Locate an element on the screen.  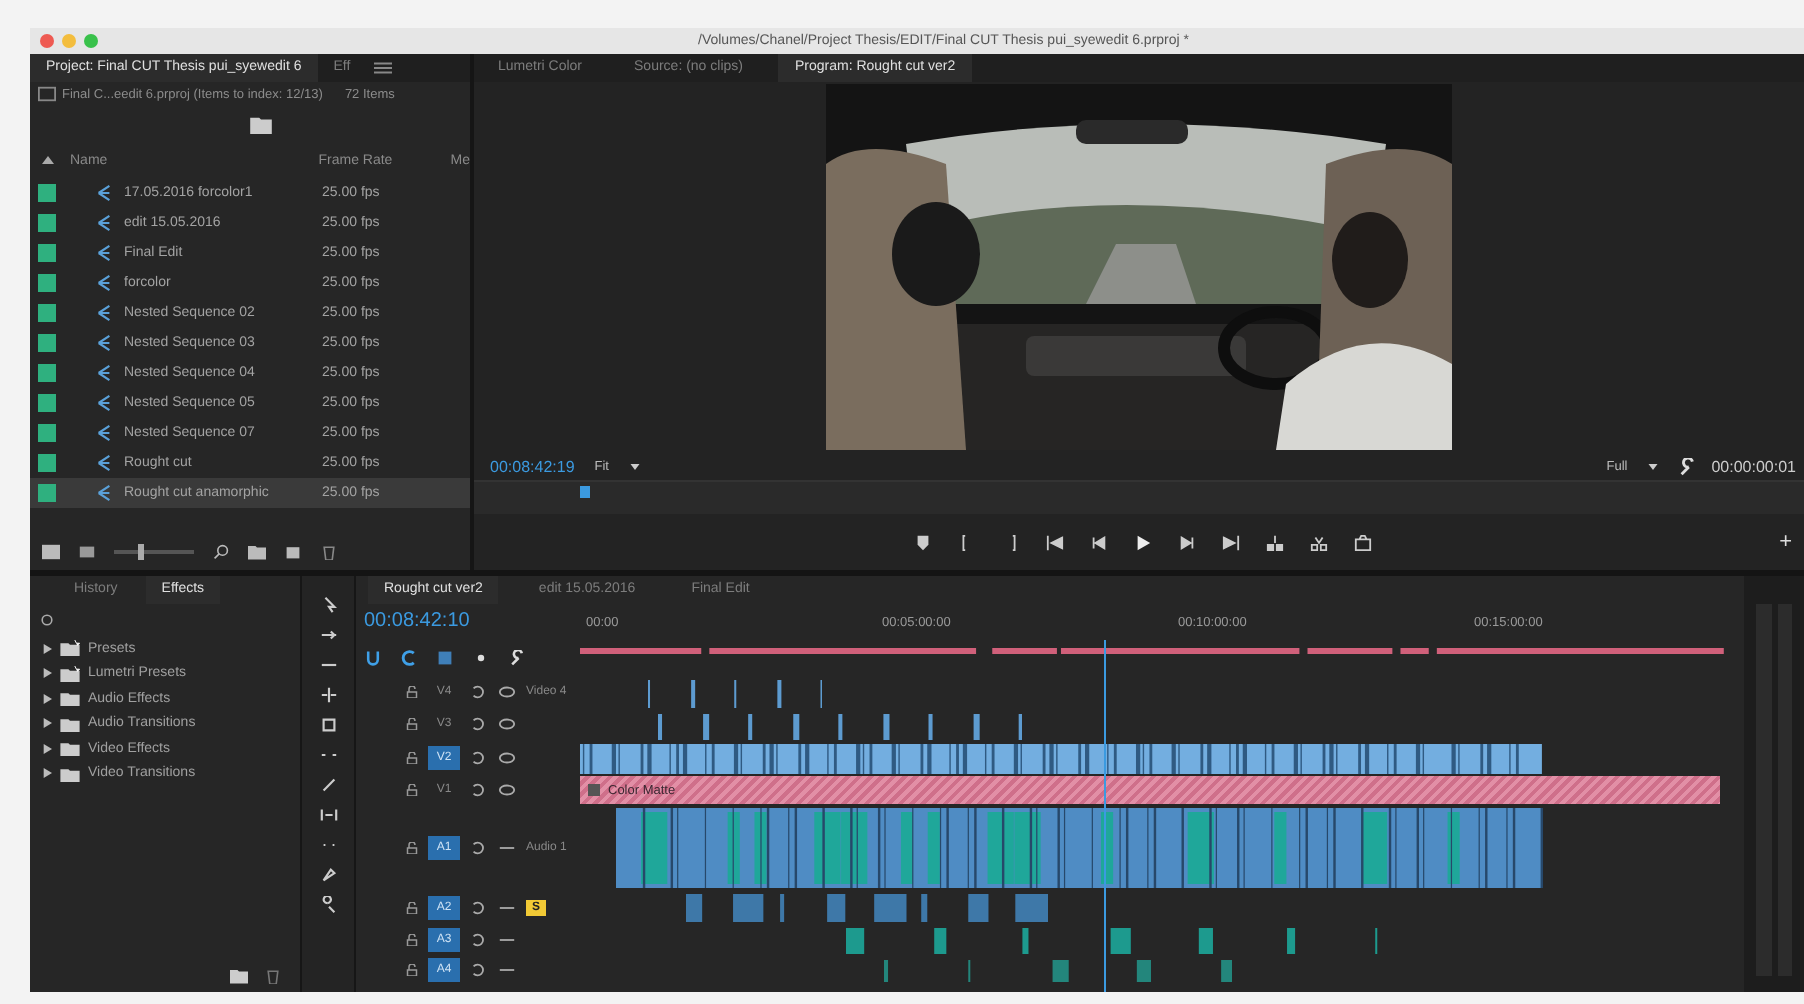
menu-icon is located at coordinates (383, 68).